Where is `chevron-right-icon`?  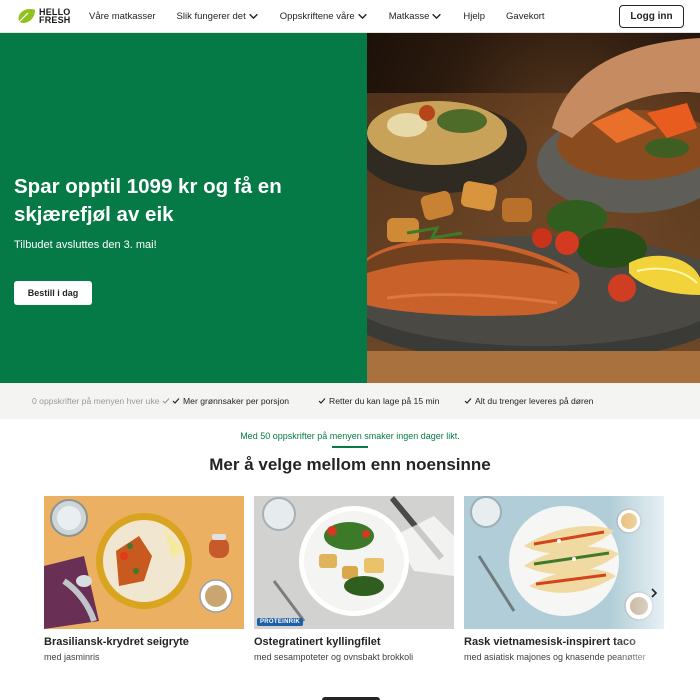 chevron-right-icon is located at coordinates (654, 593).